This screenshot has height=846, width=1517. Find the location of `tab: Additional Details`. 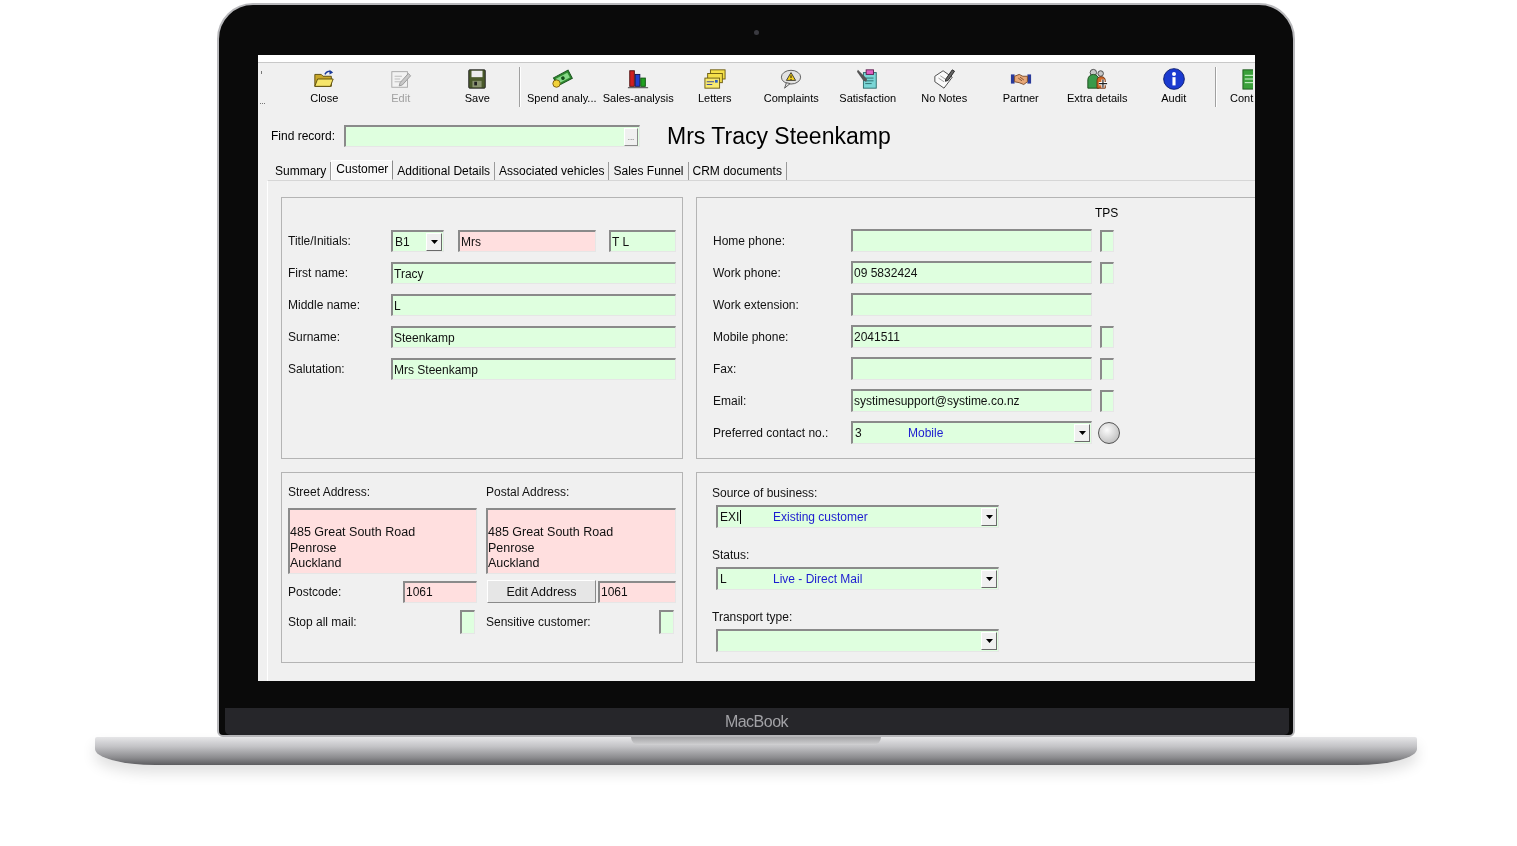

tab: Additional Details is located at coordinates (444, 171).